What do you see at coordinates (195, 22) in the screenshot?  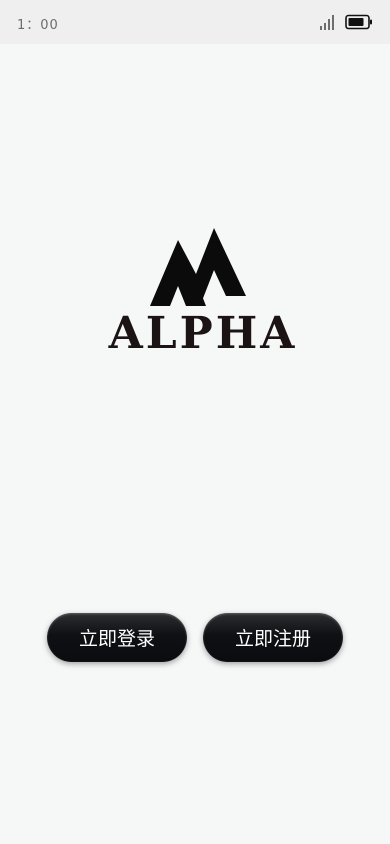 I see `status-bar: 1：00` at bounding box center [195, 22].